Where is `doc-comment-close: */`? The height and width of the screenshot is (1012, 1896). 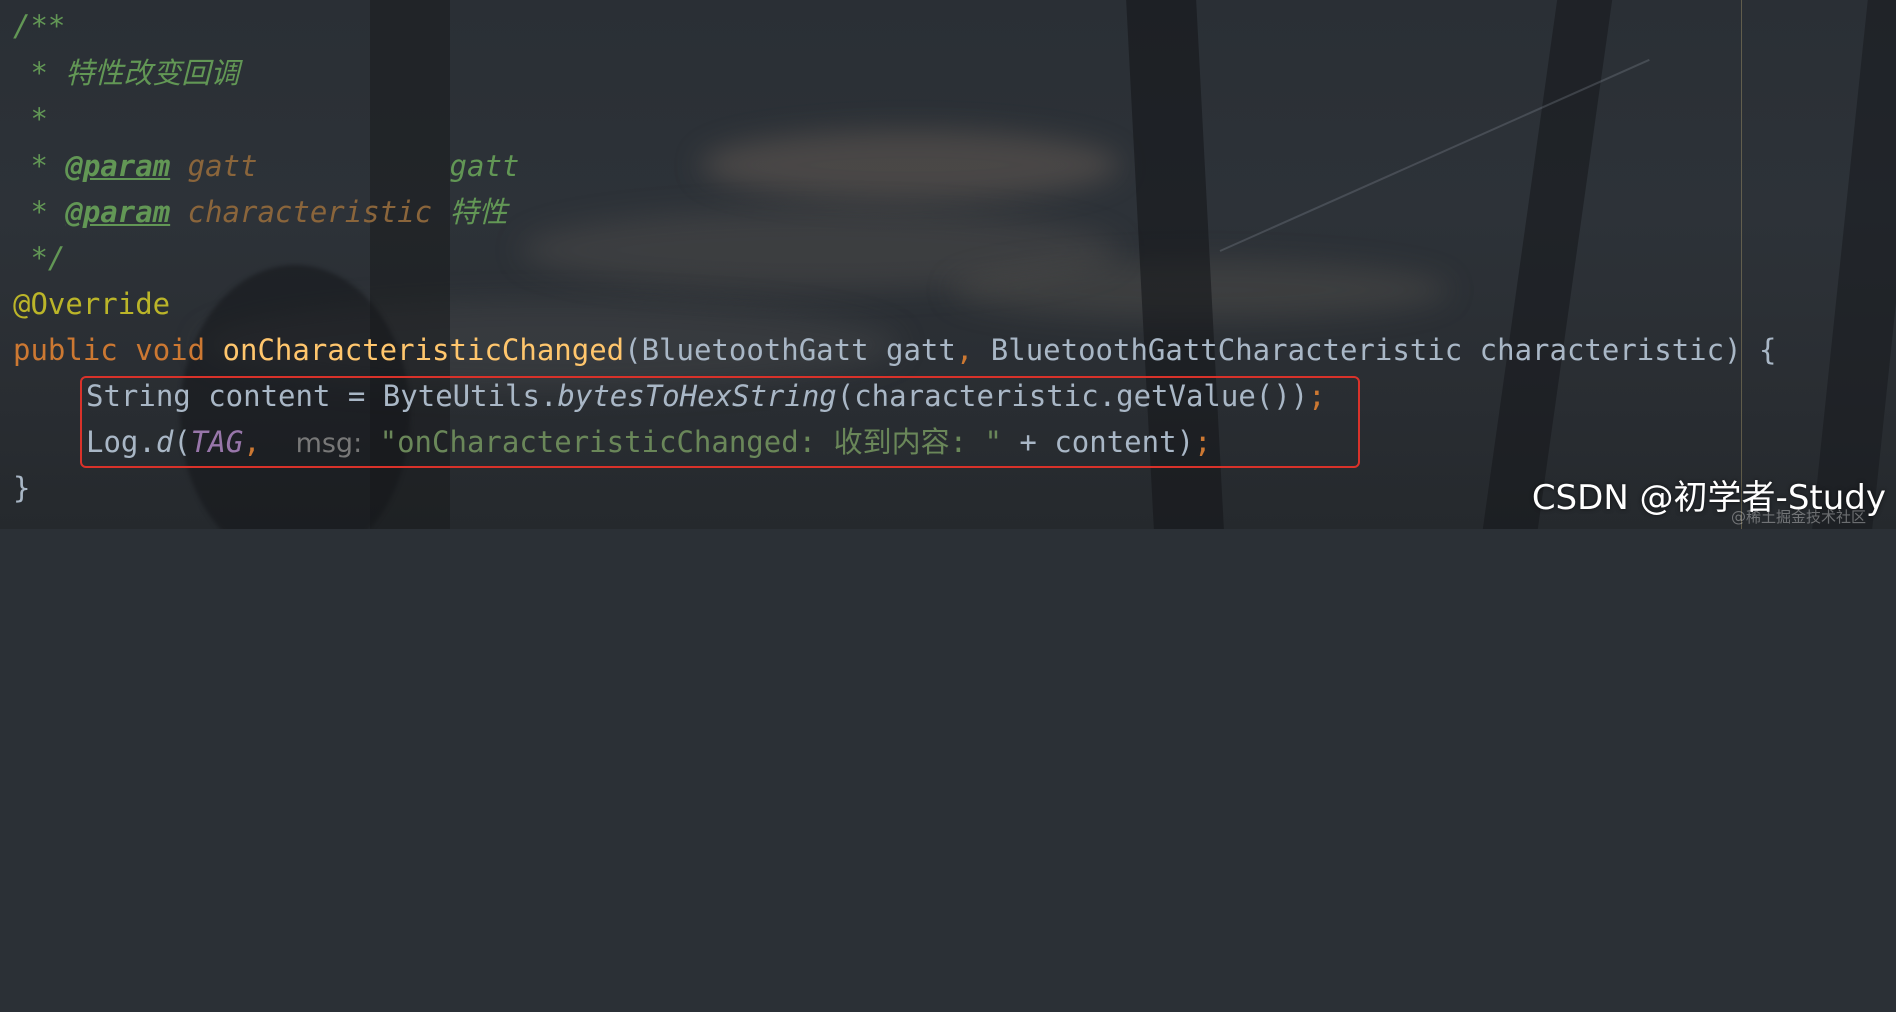 doc-comment-close: */ is located at coordinates (39, 258).